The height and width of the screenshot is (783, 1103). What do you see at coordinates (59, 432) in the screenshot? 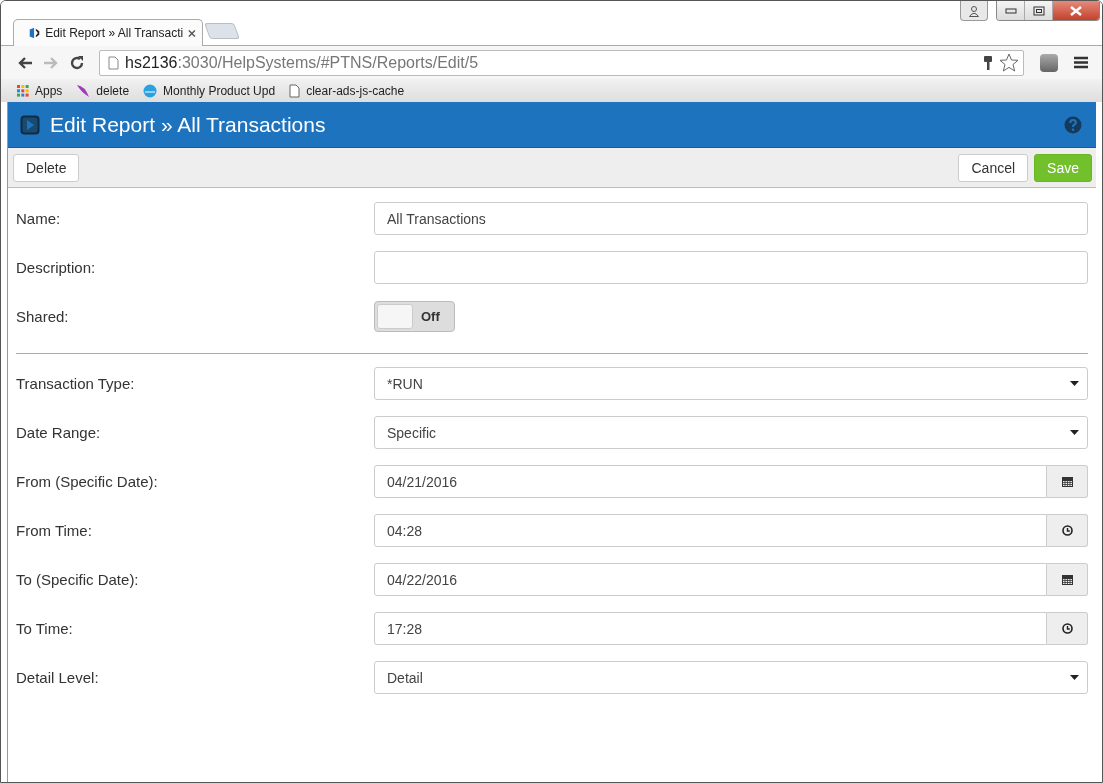
I see `field-label: Date Range:` at bounding box center [59, 432].